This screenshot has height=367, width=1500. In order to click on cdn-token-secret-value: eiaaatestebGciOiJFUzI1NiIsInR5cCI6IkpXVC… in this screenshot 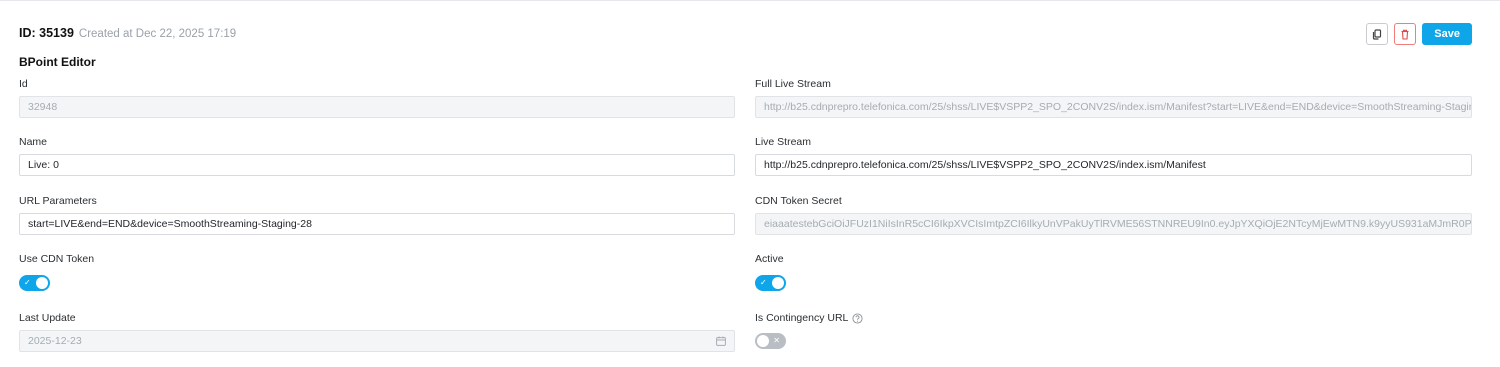, I will do `click(1118, 224)`.